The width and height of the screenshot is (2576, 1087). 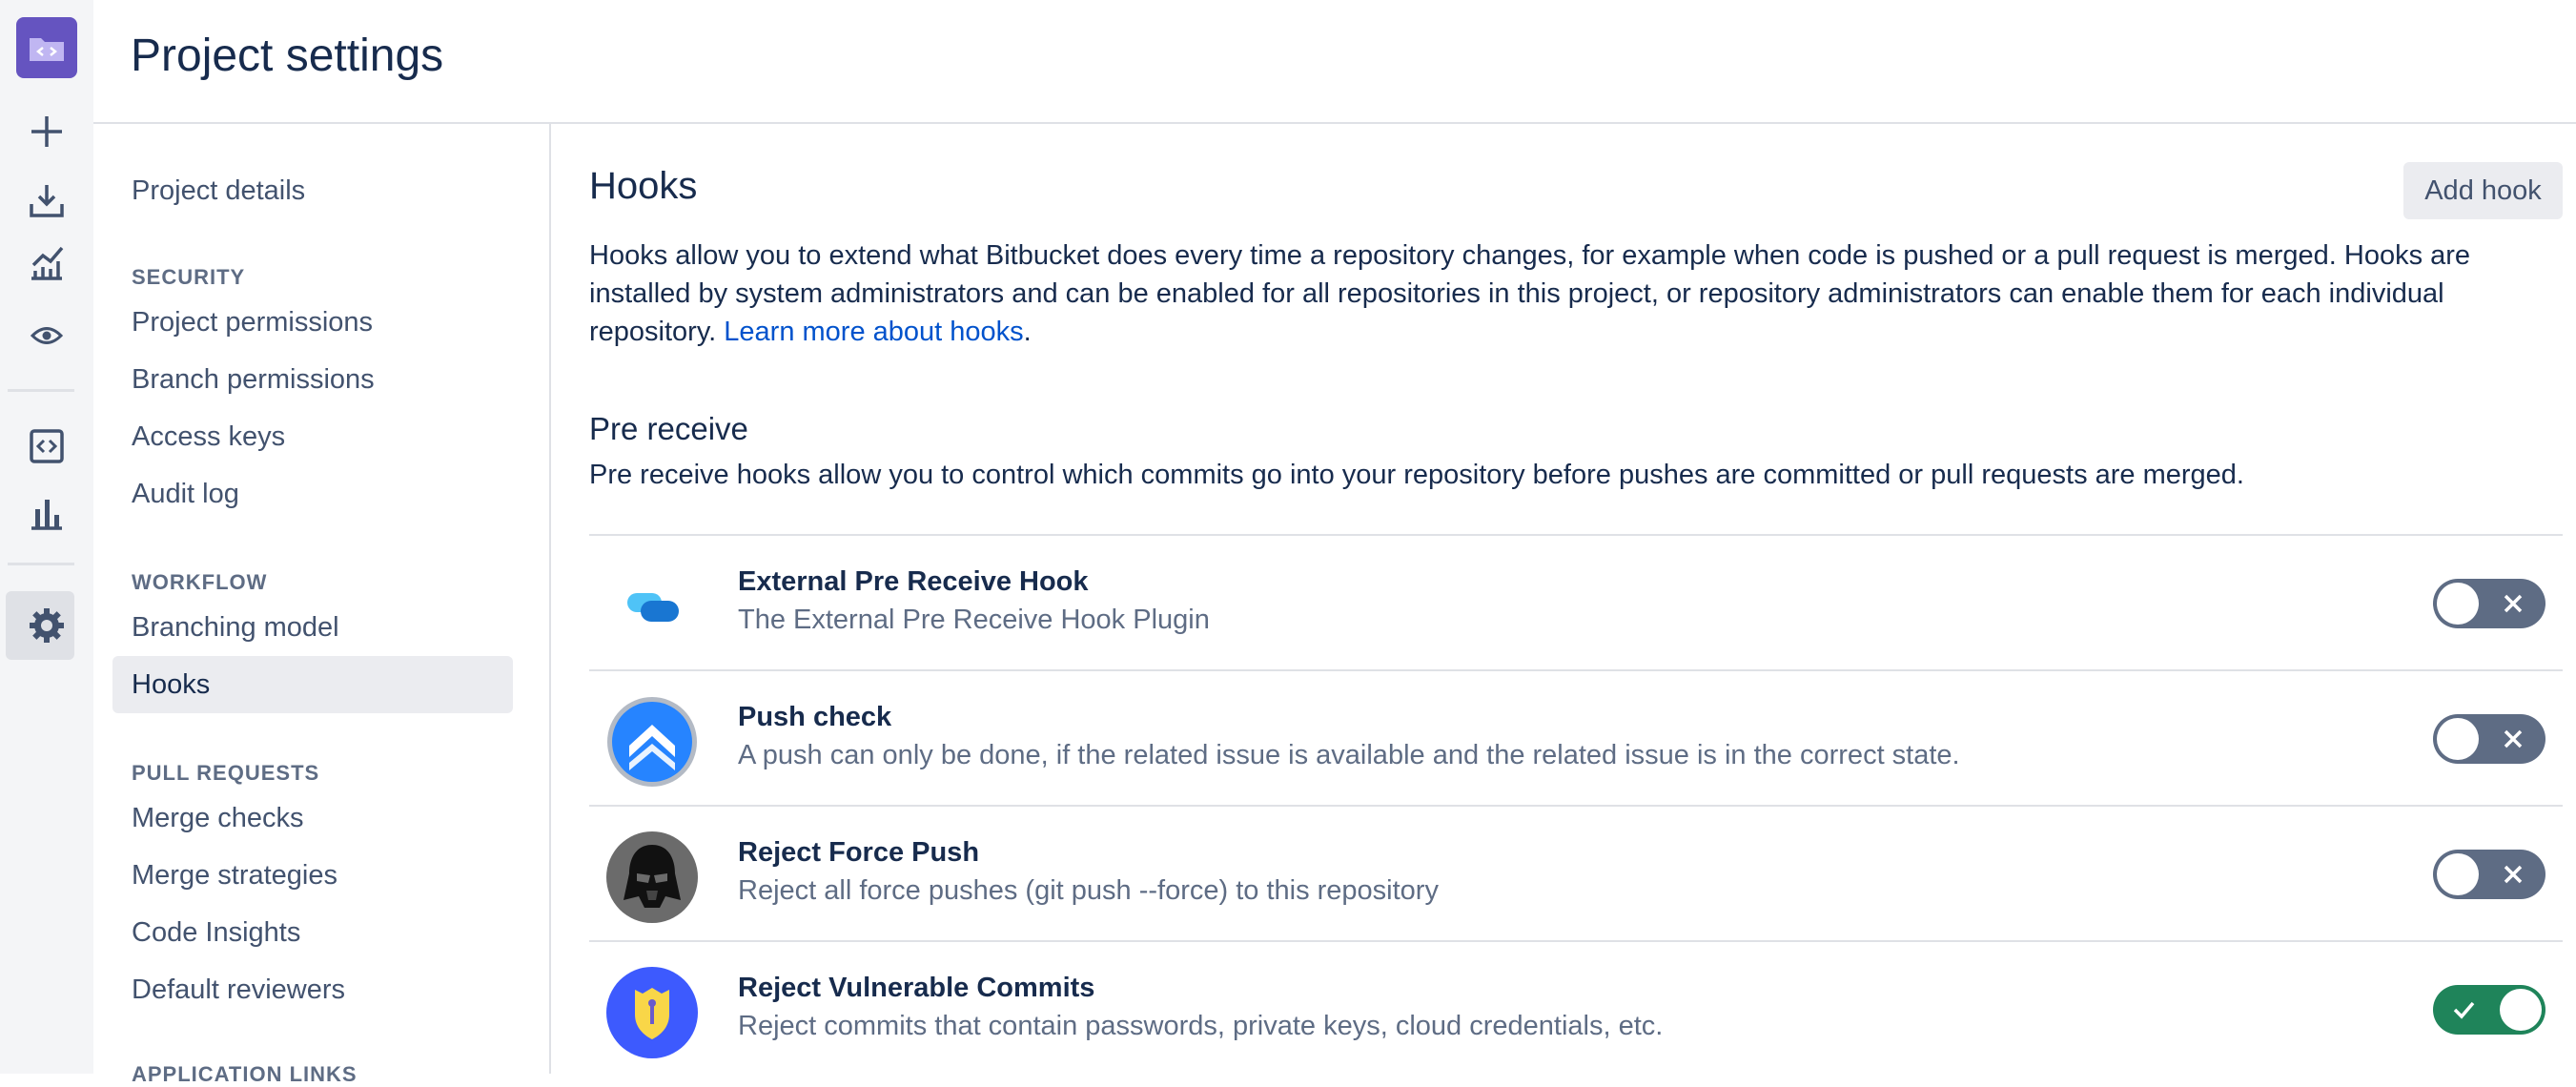 I want to click on insights-icon, so click(x=46, y=263).